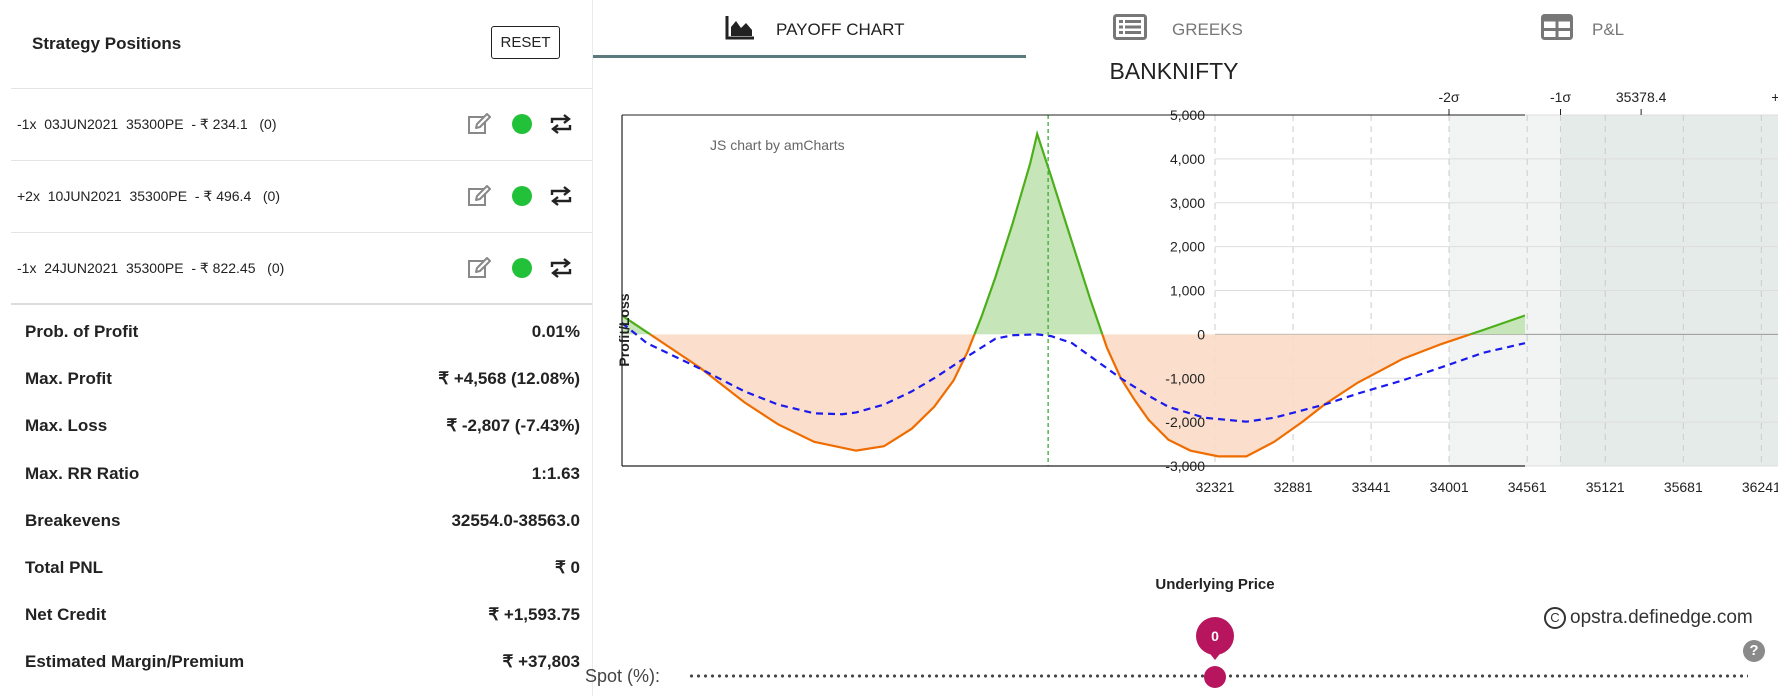  Describe the element at coordinates (541, 661) in the screenshot. I see `metric-value: ₹ +37,803` at that location.